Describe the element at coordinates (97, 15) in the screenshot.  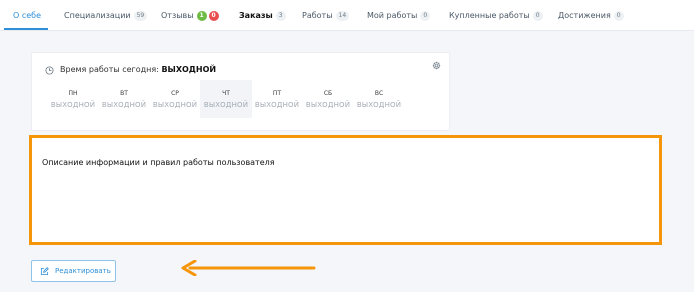
I see `tab-label: Специализации` at that location.